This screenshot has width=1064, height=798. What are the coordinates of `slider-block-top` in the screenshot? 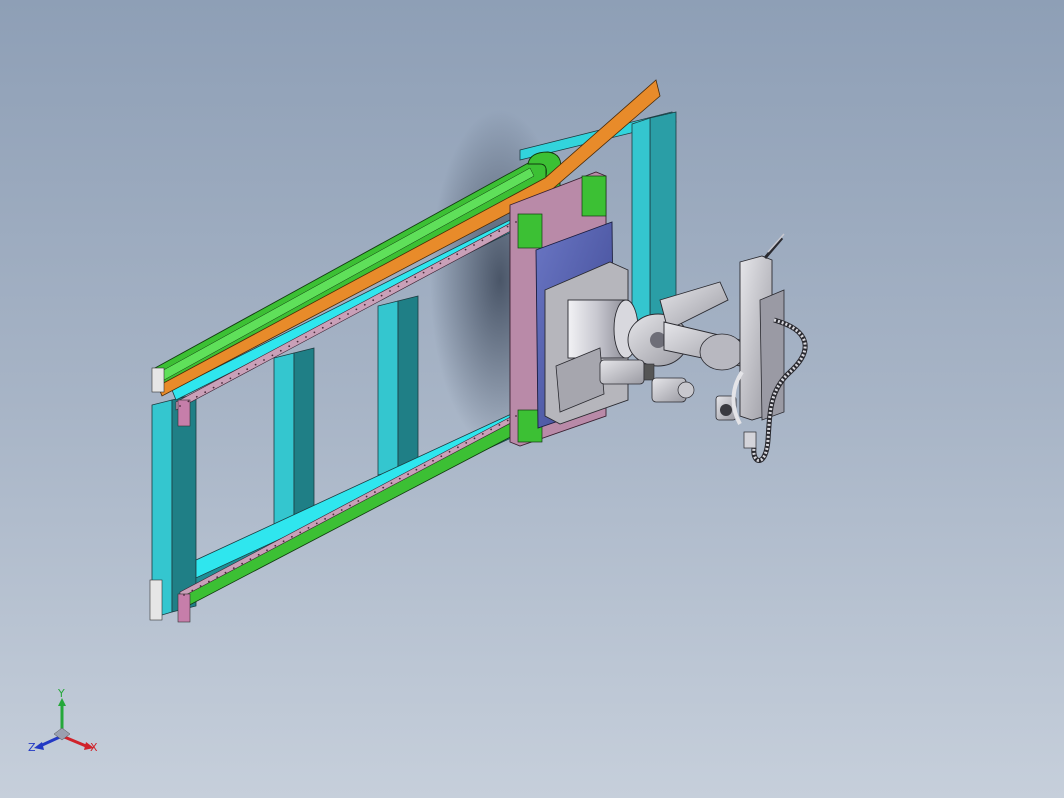 It's located at (530, 231).